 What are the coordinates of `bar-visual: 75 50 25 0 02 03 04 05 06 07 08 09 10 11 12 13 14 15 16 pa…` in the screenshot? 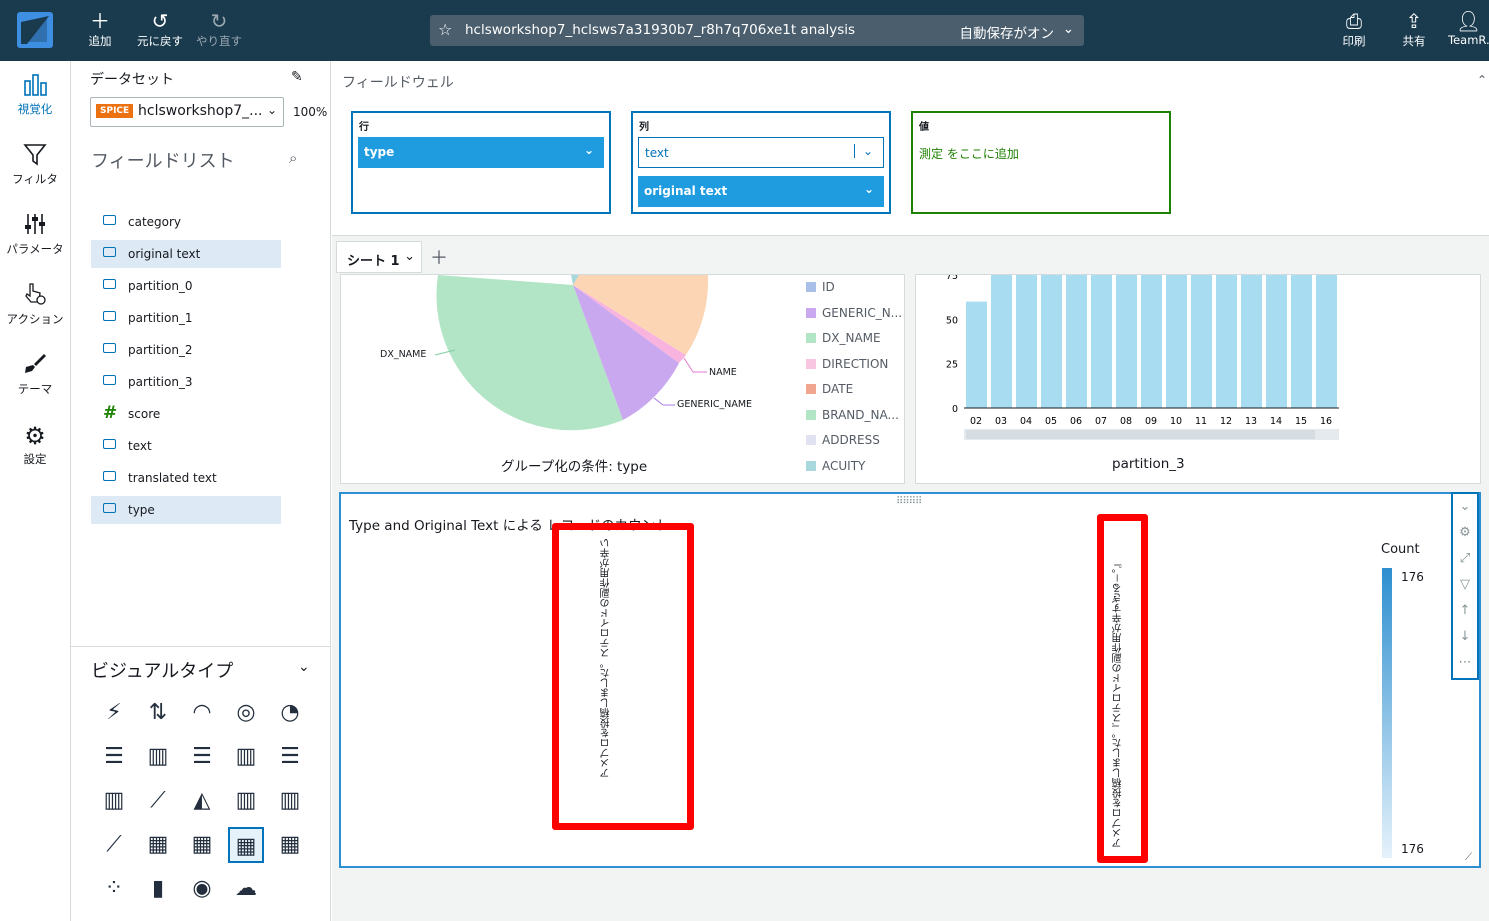 It's located at (1198, 379).